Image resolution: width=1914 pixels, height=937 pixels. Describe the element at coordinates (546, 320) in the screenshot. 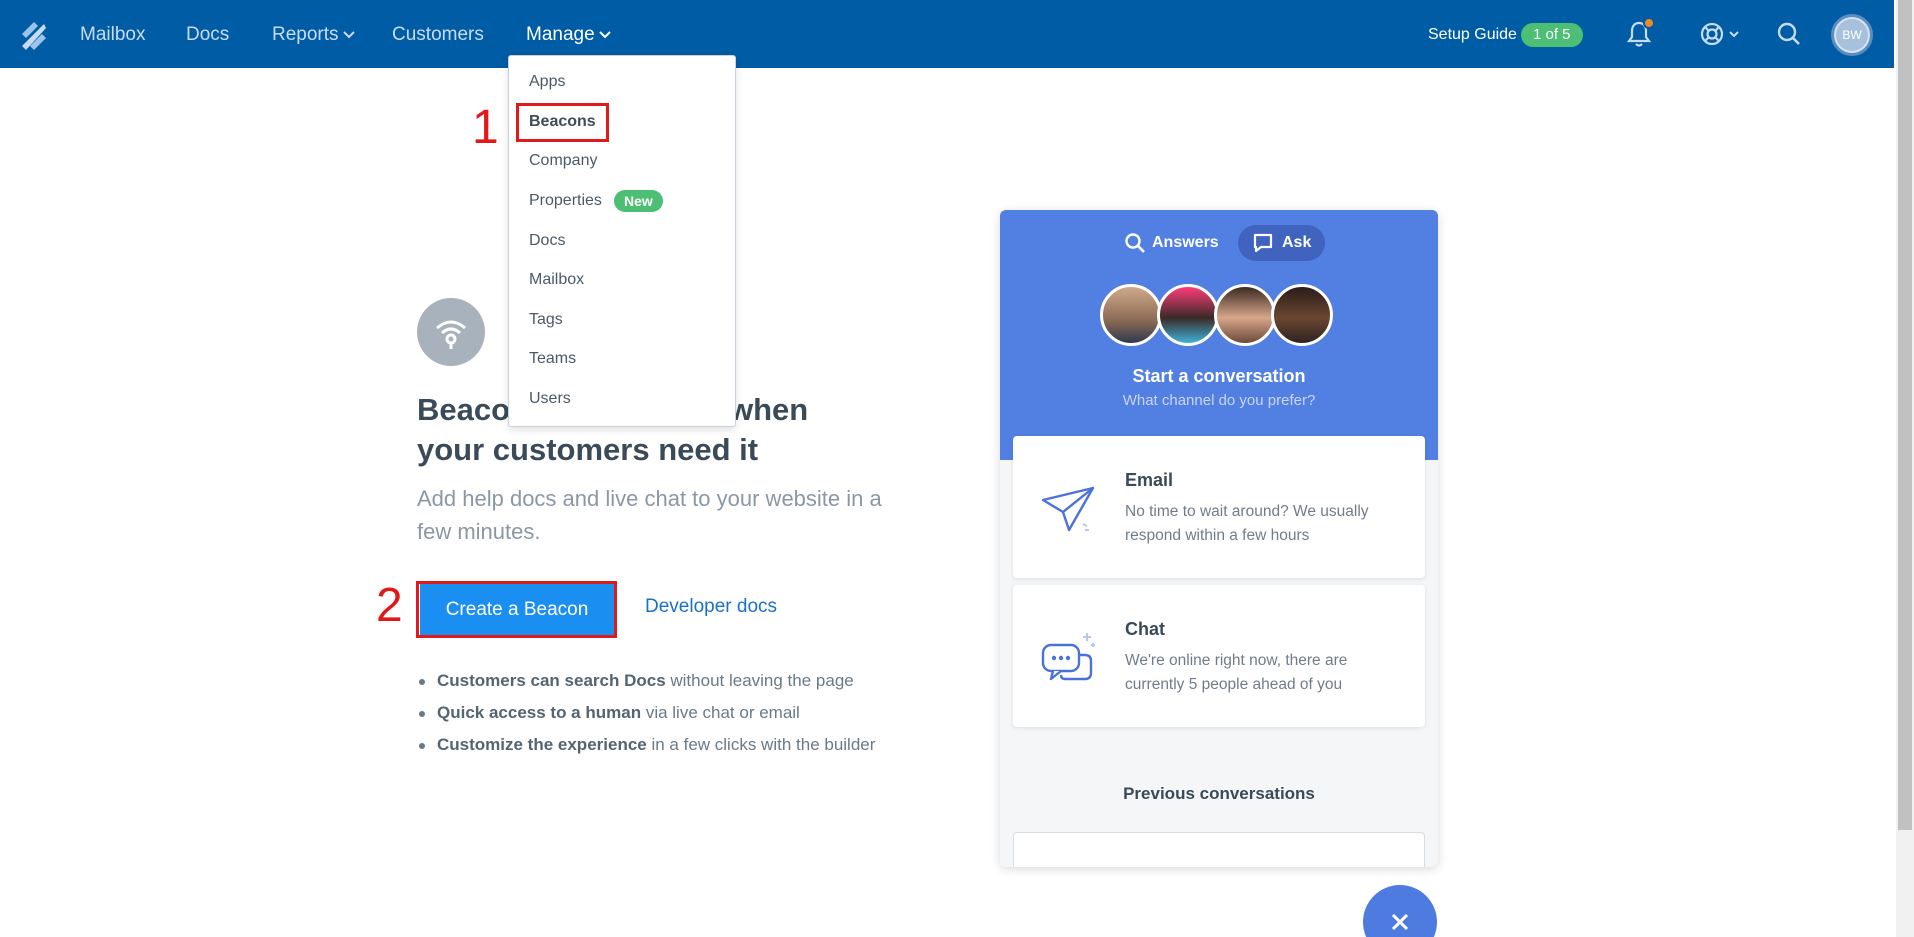

I see `menu-item-tags: Tags` at that location.